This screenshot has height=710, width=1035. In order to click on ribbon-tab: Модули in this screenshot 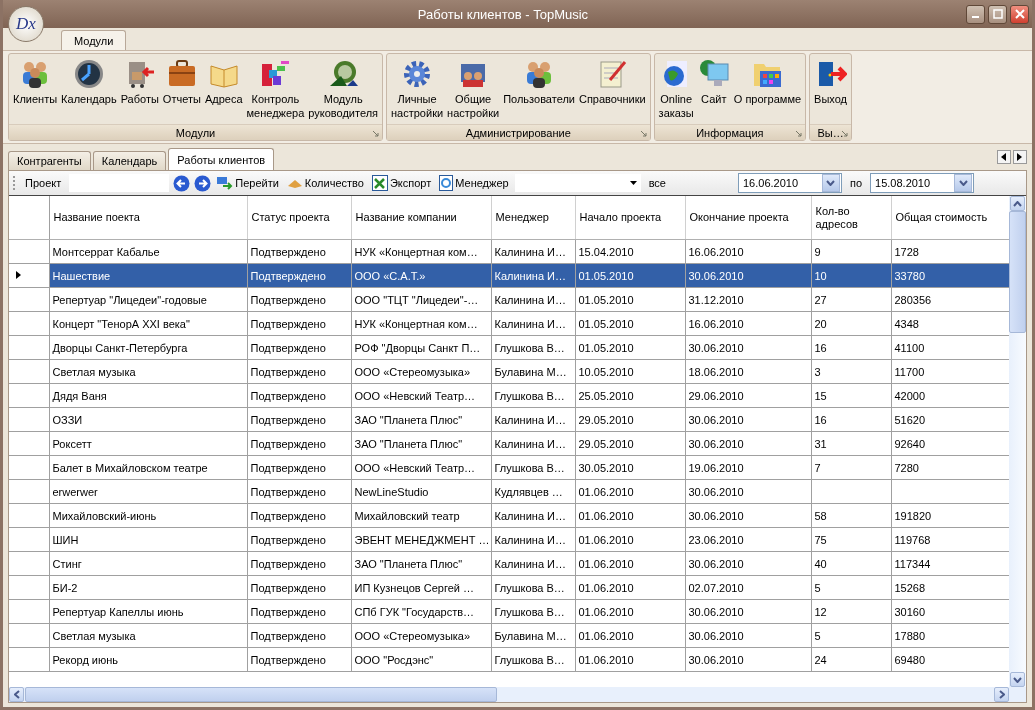, I will do `click(94, 40)`.